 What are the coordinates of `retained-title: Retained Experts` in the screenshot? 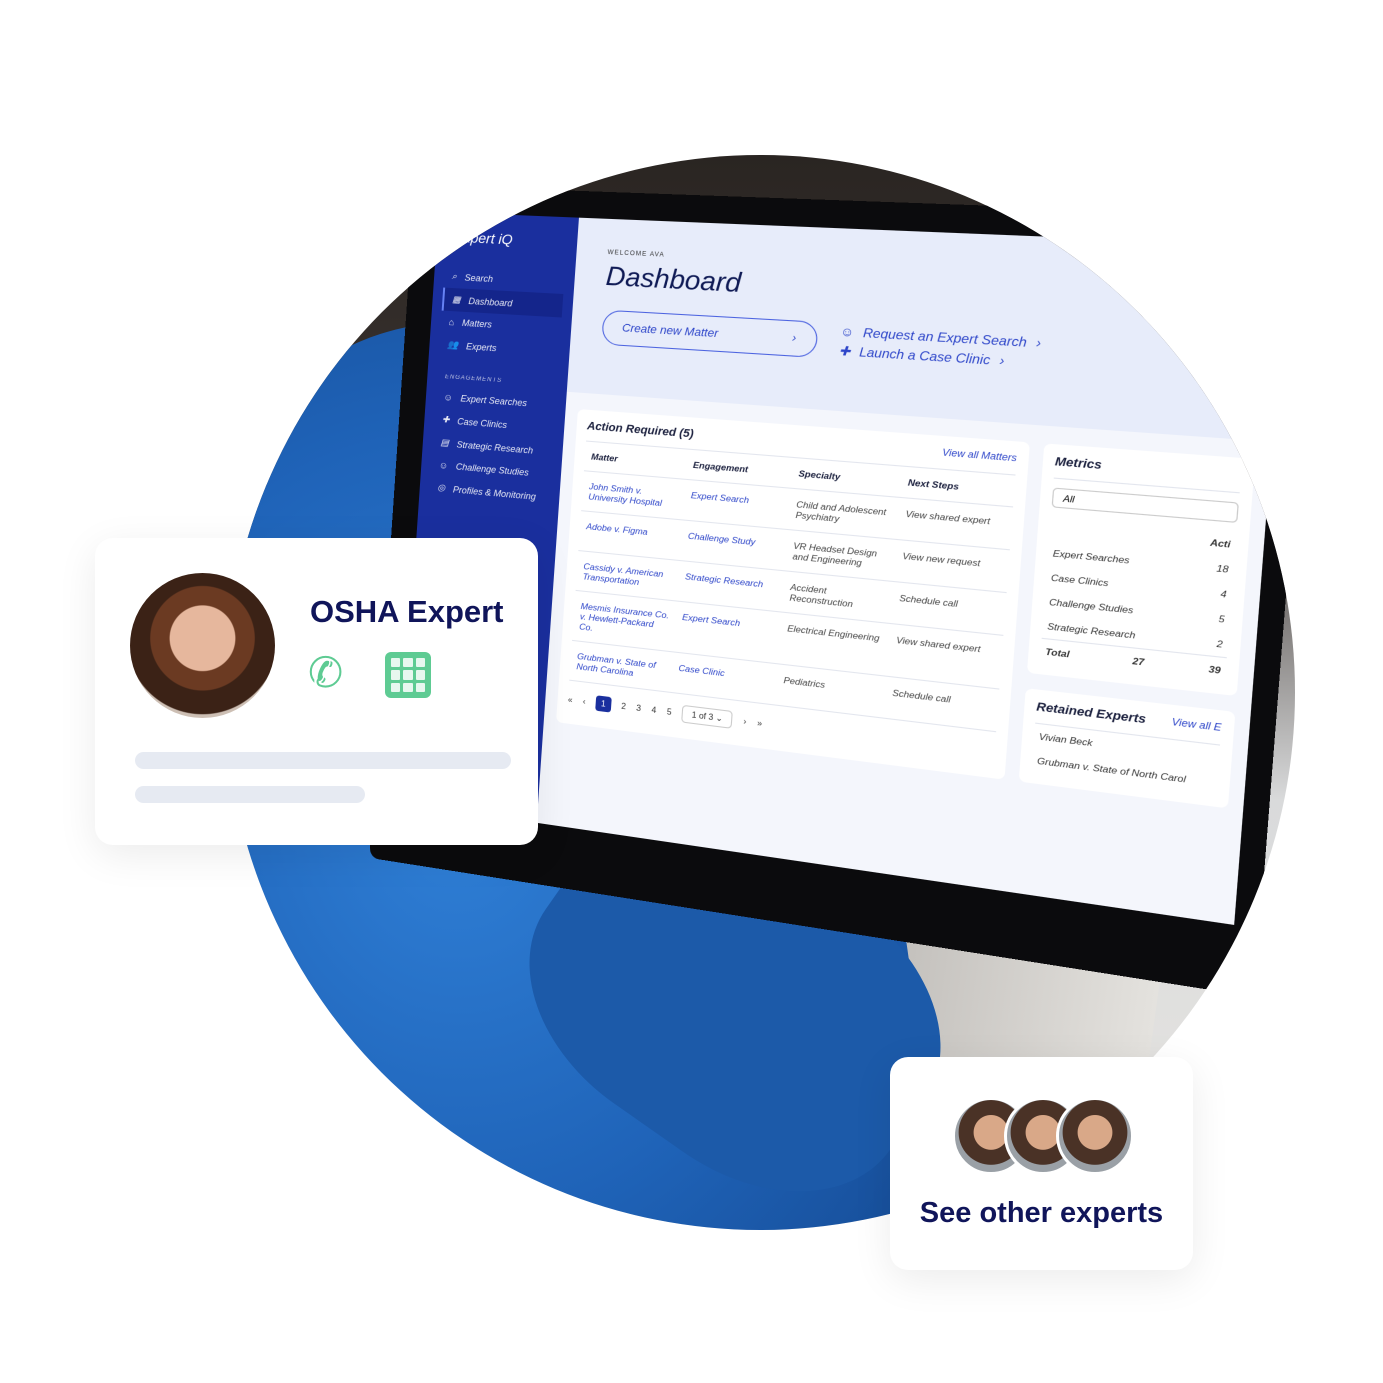 It's located at (1091, 713).